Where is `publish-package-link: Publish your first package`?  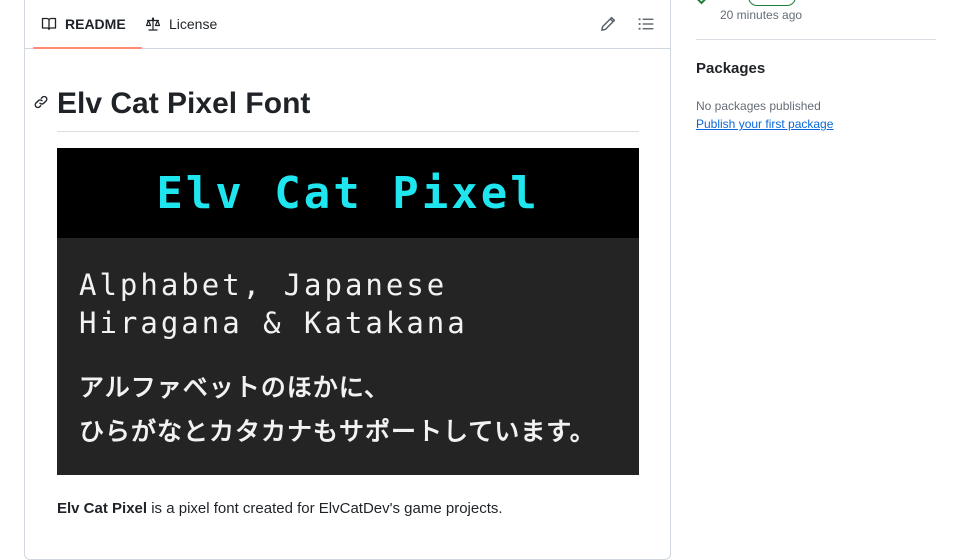
publish-package-link: Publish your first package is located at coordinates (764, 124).